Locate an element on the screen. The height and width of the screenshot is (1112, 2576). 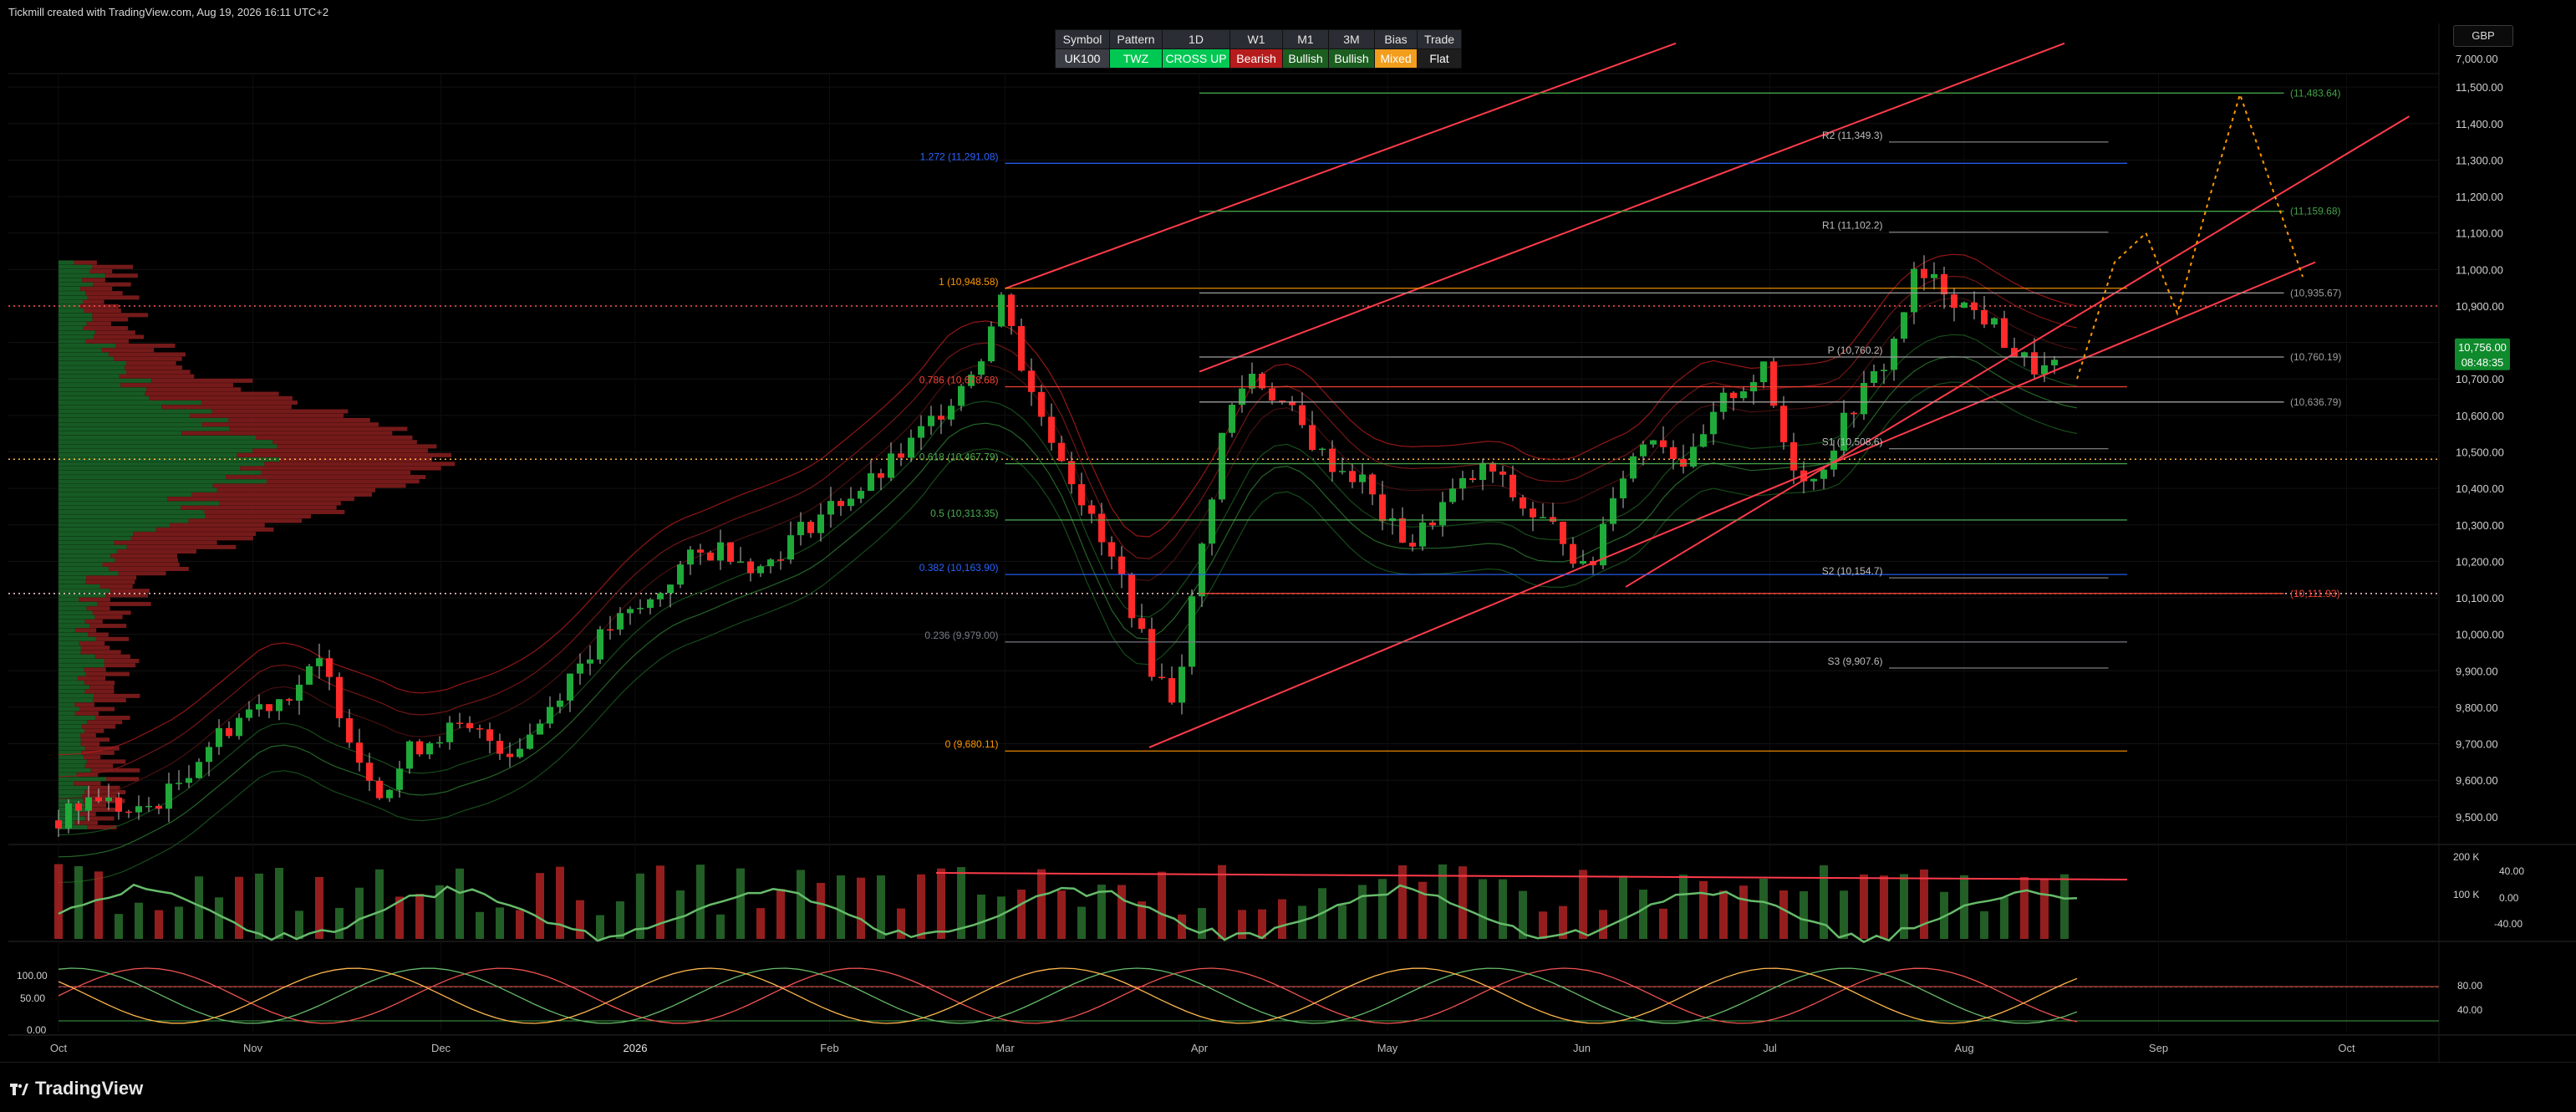
y-tick-label: 10,700.00 is located at coordinates (2480, 379).